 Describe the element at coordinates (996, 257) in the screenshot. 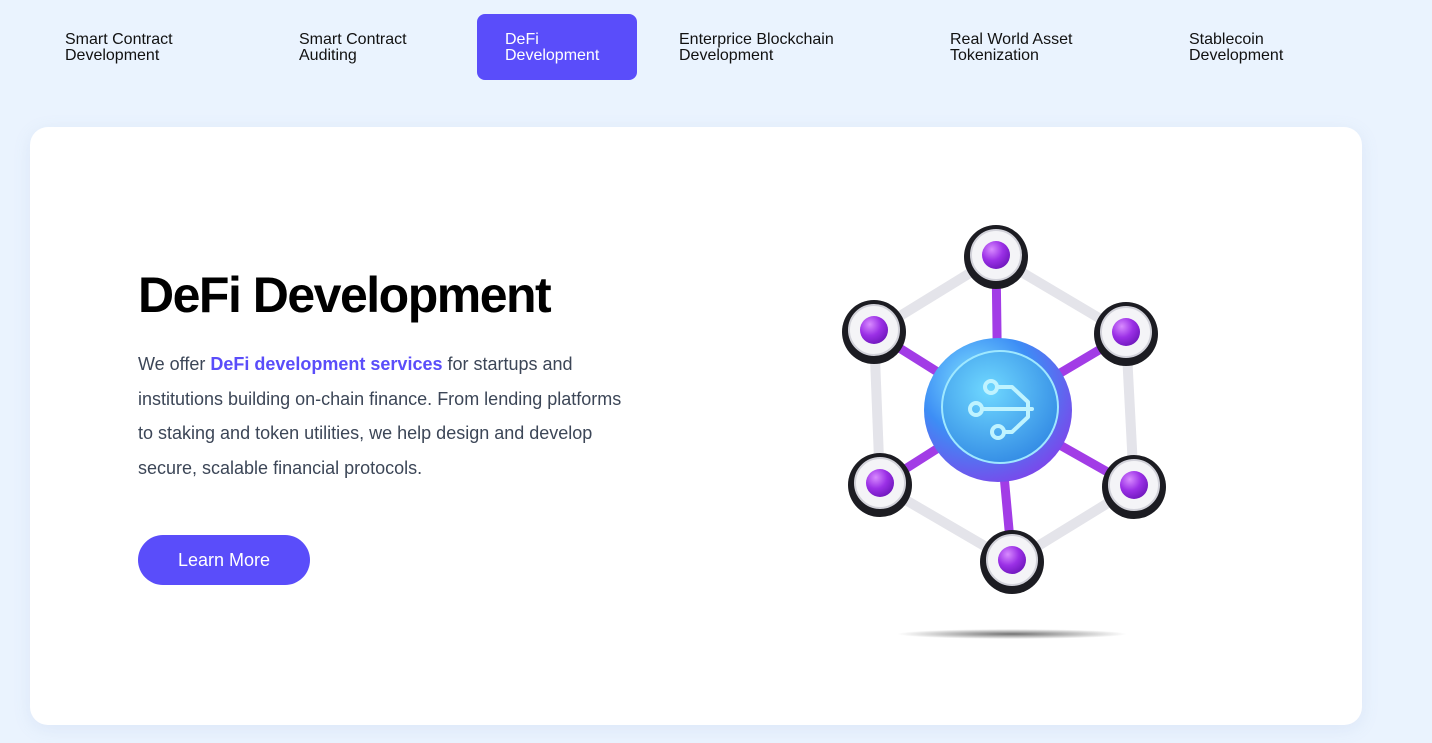

I see `node-top` at that location.